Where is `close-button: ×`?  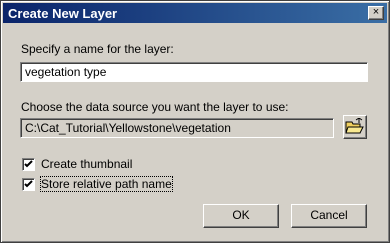 close-button: × is located at coordinates (376, 13).